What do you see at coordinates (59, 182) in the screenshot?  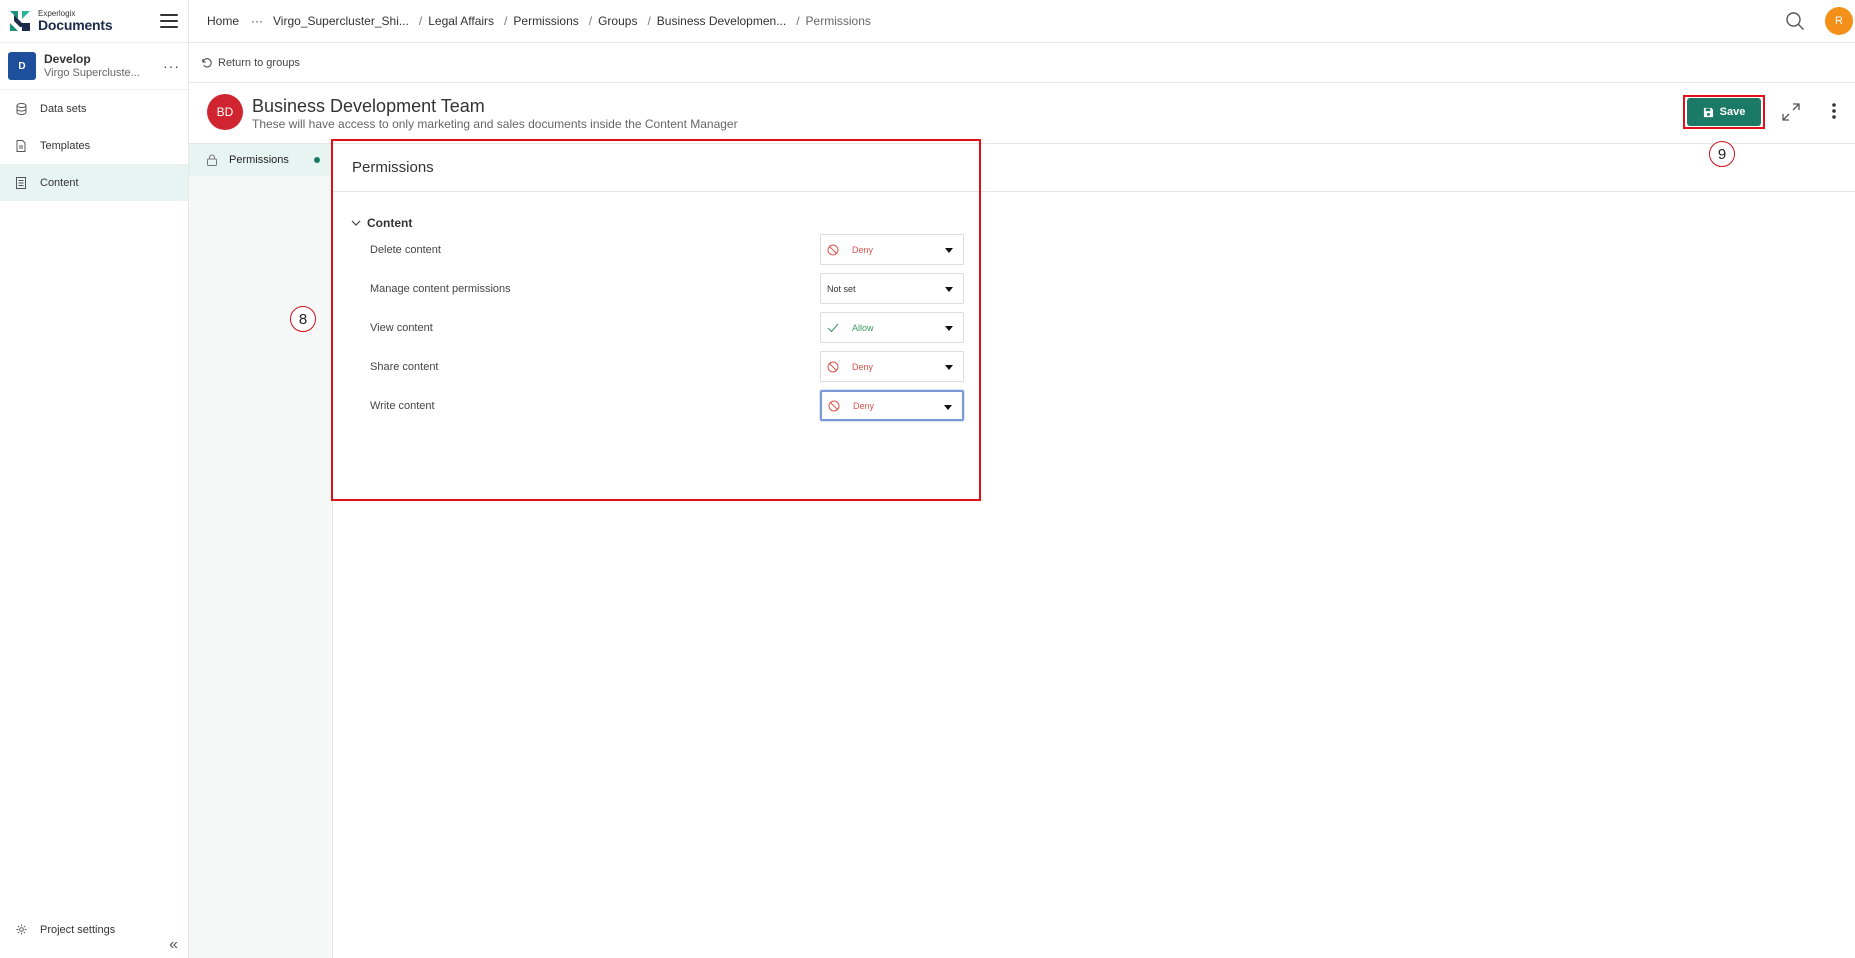 I see `sidebar-item-label: Content` at bounding box center [59, 182].